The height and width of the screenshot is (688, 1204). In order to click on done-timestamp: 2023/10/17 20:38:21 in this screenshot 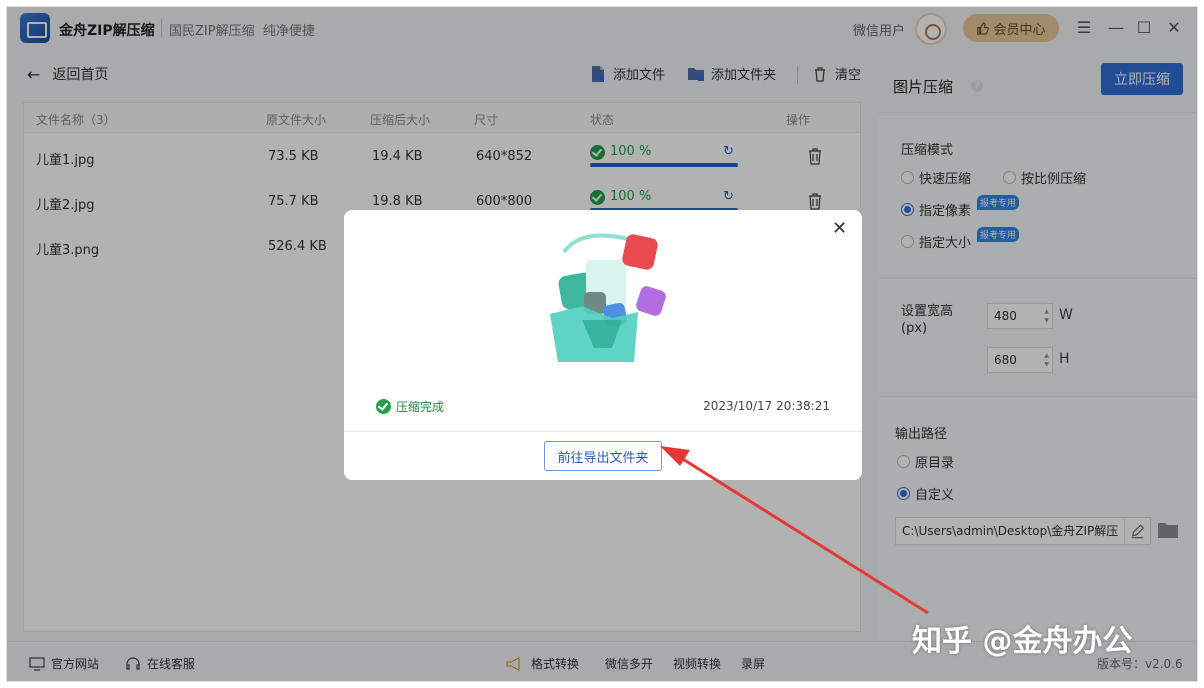, I will do `click(766, 406)`.